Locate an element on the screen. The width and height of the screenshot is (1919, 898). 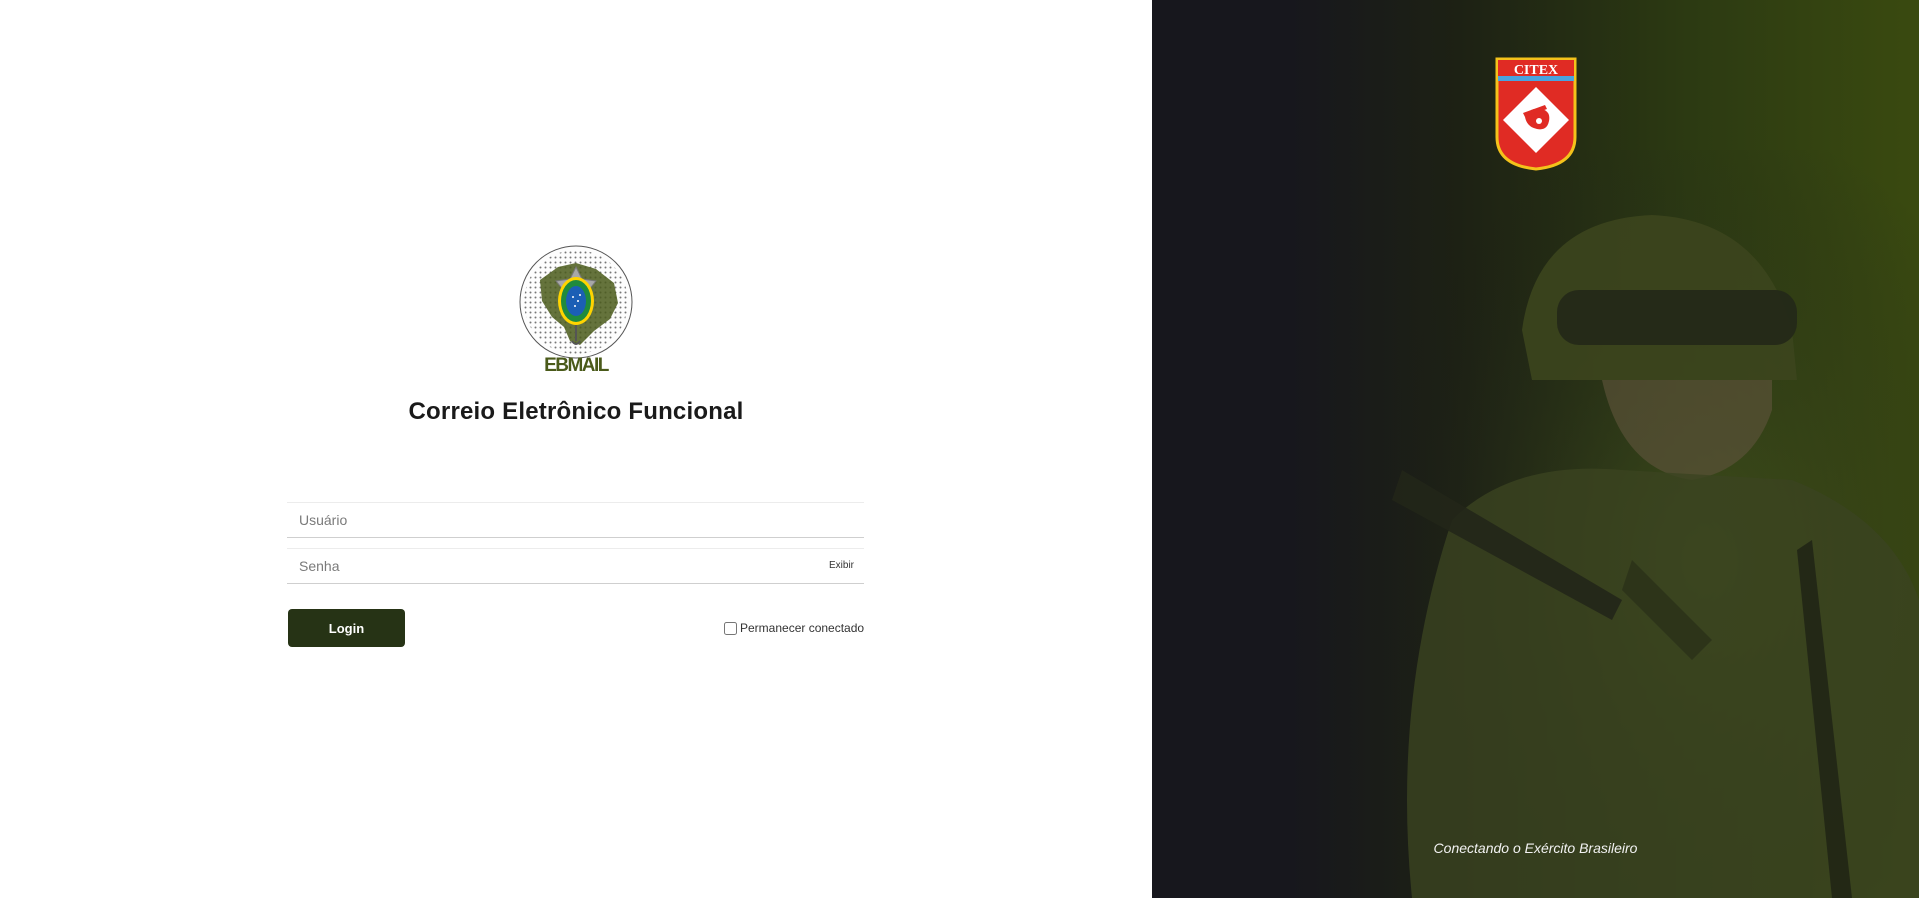
svg-text: EBMAIL is located at coordinates (577, 364).